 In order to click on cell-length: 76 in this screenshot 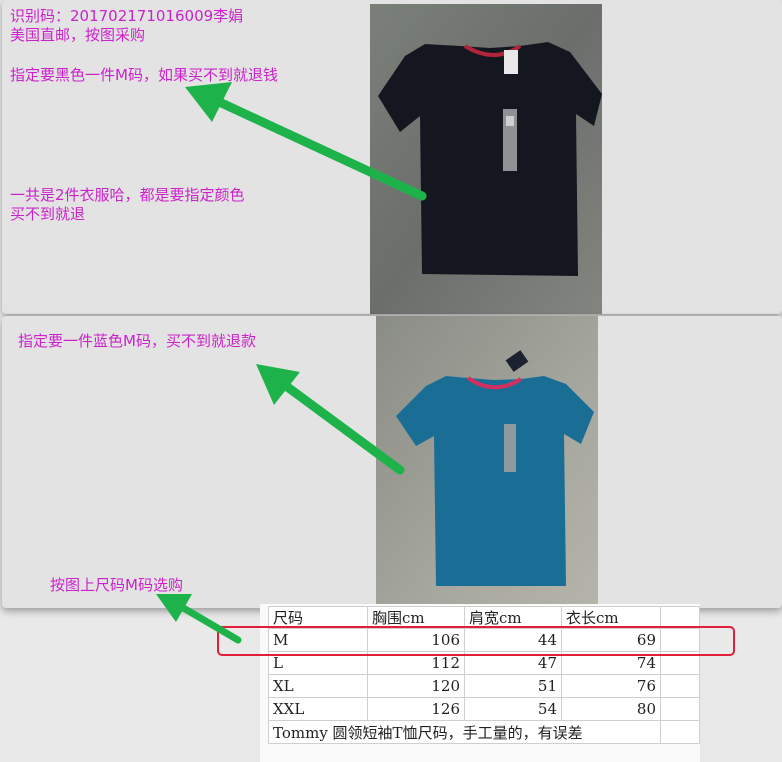, I will do `click(611, 686)`.